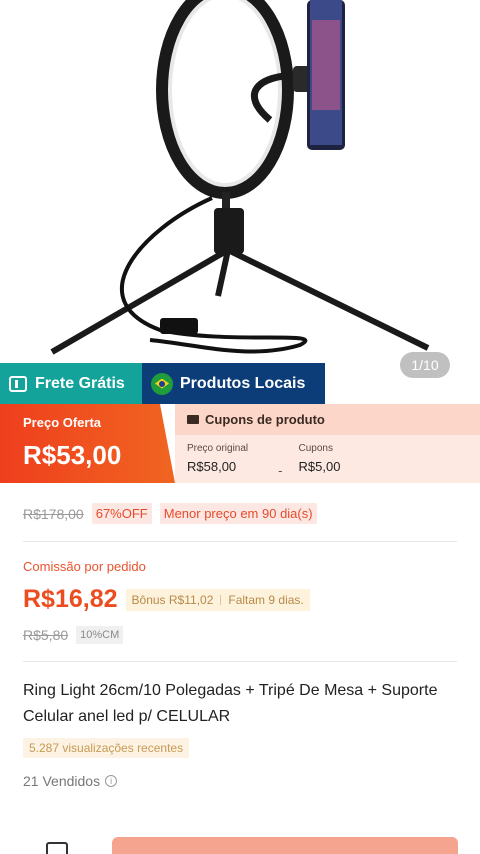  Describe the element at coordinates (327, 419) in the screenshot. I see `coupon-header: Cupons de produto` at that location.